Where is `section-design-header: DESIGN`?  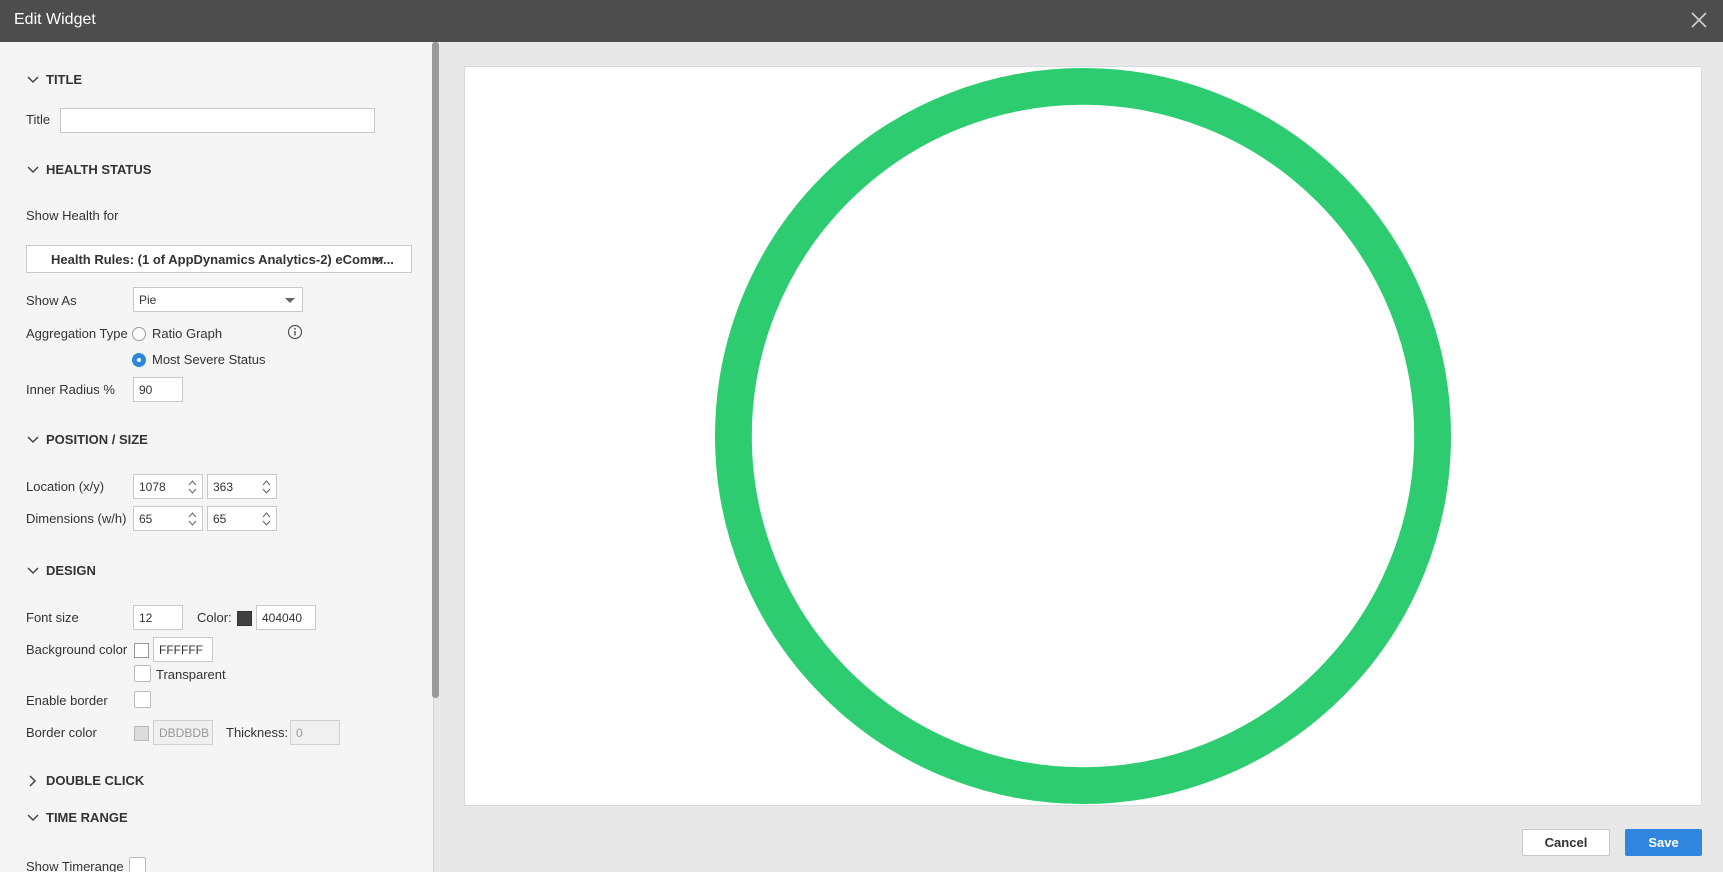
section-design-header: DESIGN is located at coordinates (61, 570).